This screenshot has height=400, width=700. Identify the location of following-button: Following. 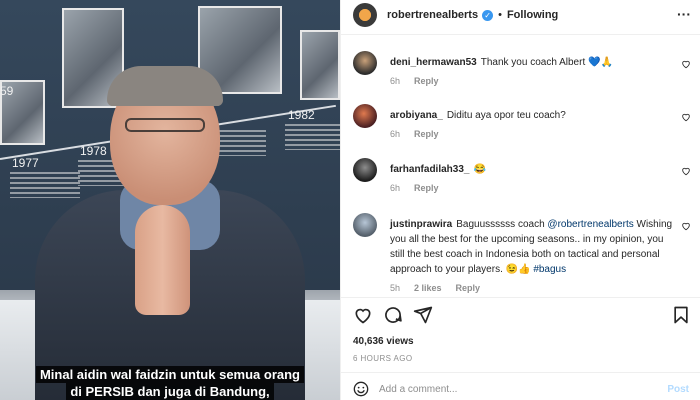
(532, 15).